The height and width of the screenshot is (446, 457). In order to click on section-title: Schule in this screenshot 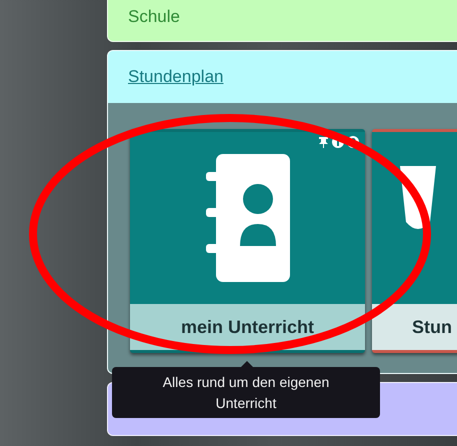, I will do `click(154, 17)`.